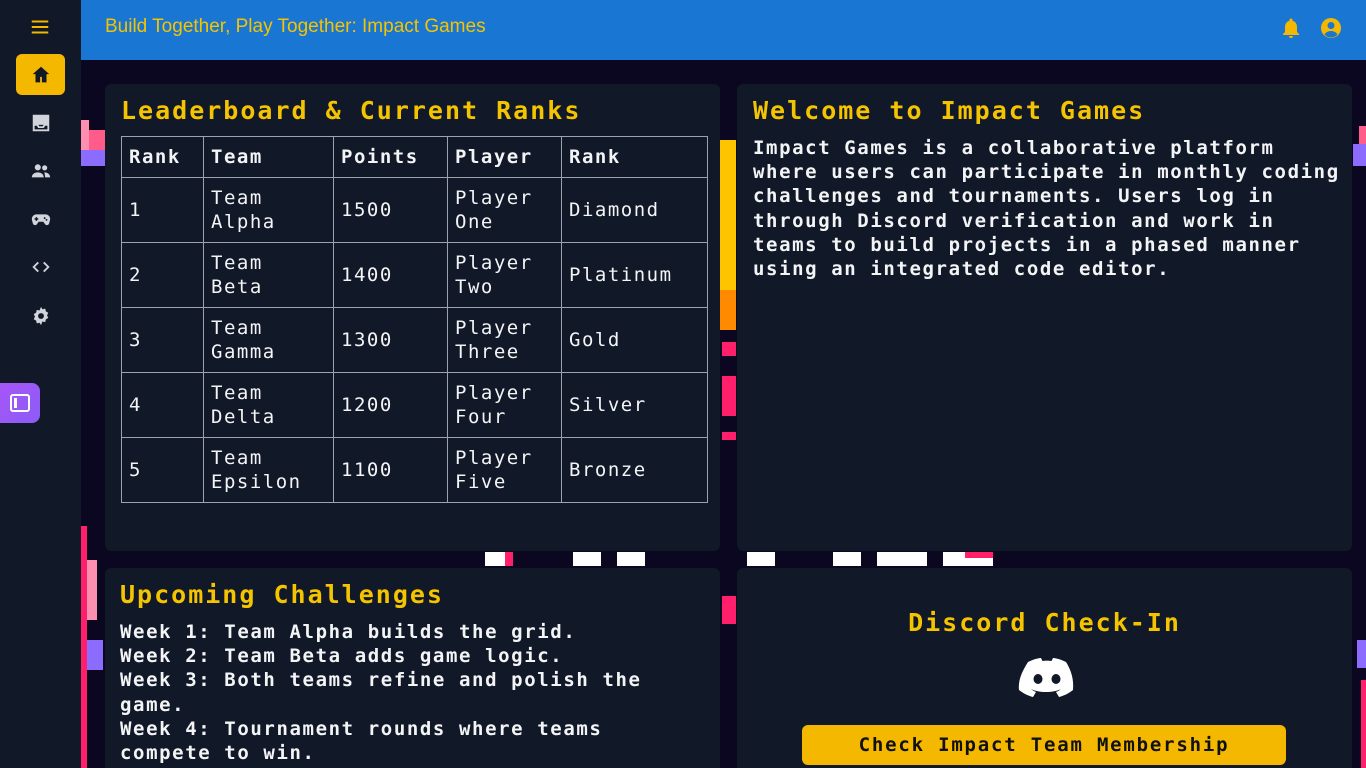 This screenshot has height=768, width=1366. Describe the element at coordinates (1331, 28) in the screenshot. I see `account-circle-icon` at that location.